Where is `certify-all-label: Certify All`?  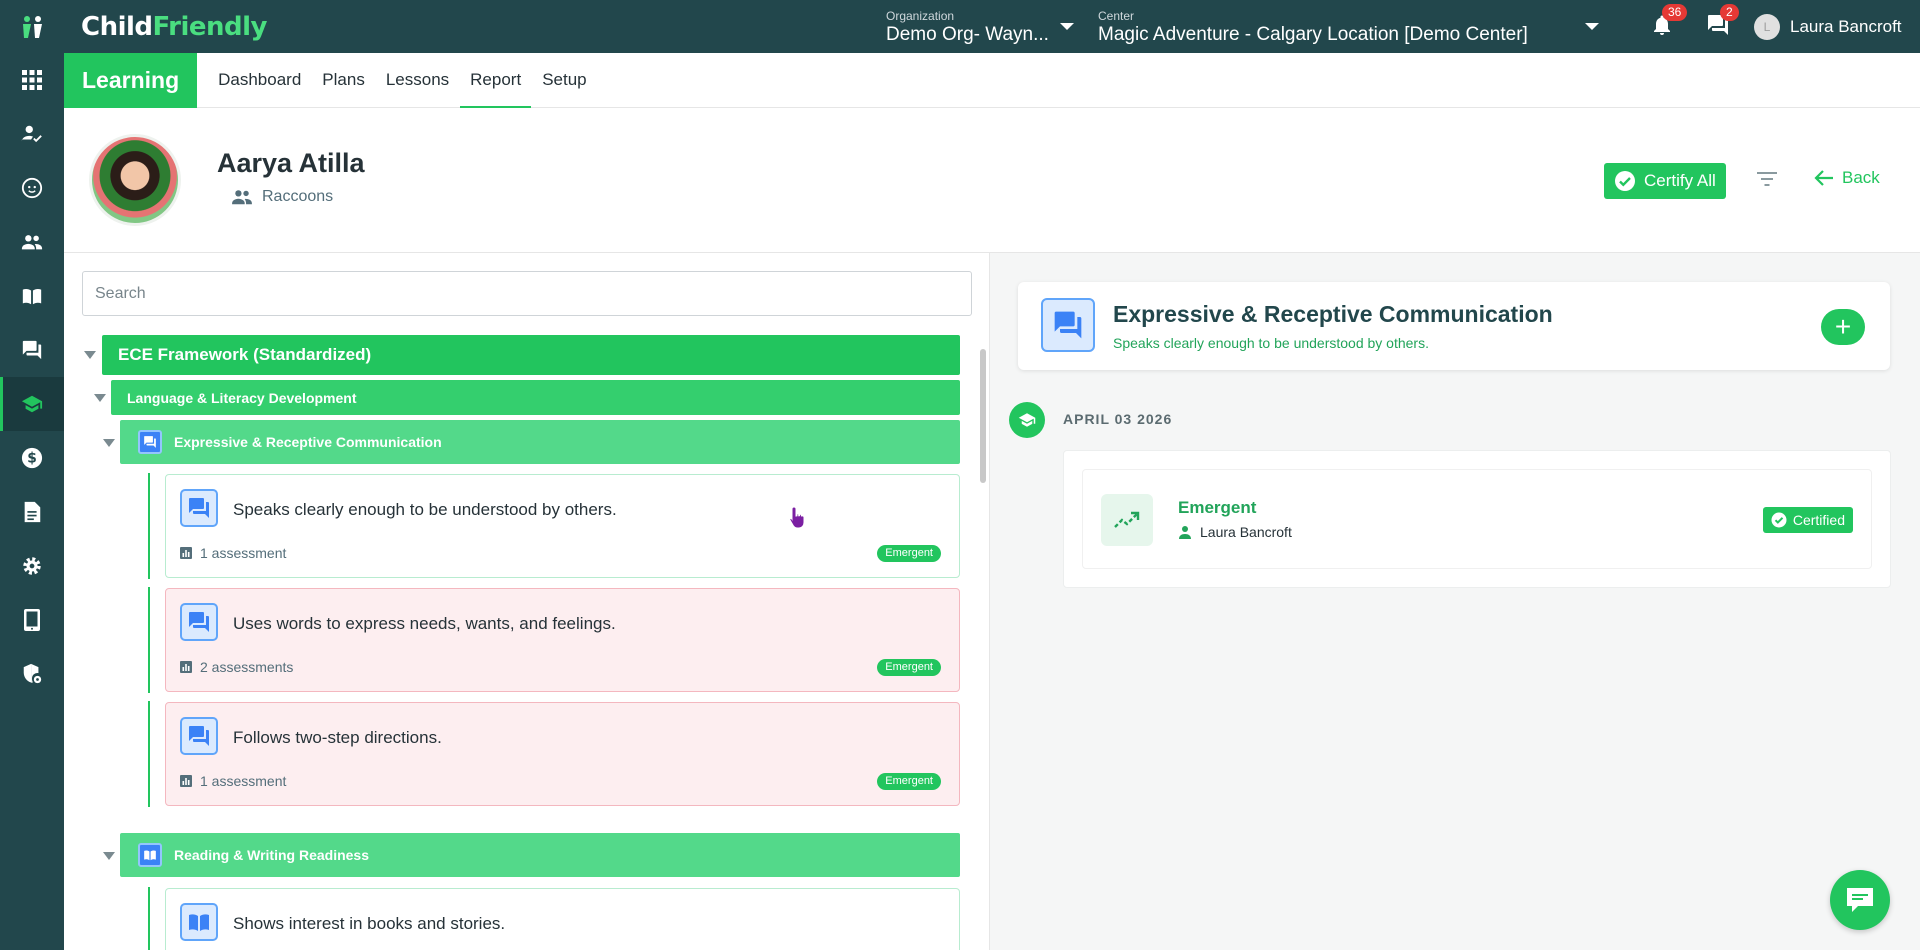 certify-all-label: Certify All is located at coordinates (1680, 180).